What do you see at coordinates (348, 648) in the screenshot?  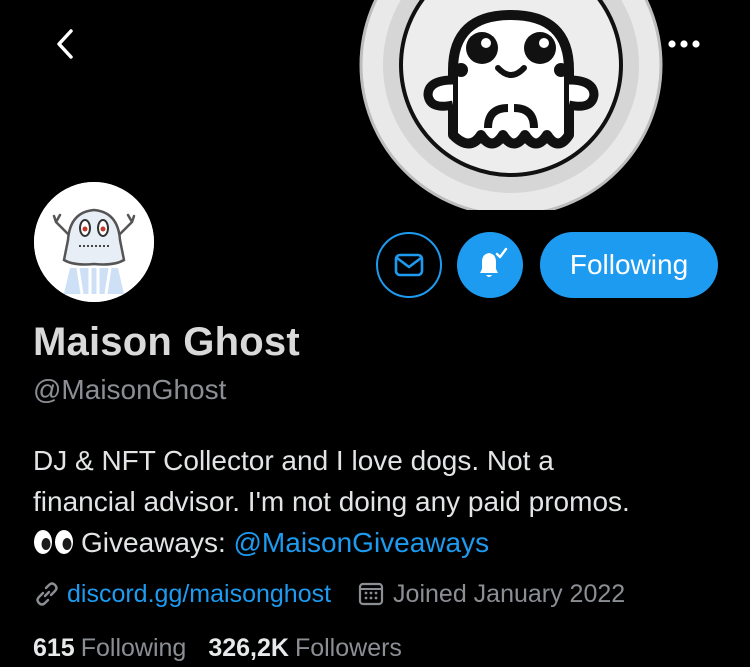 I see `followers-label: Followers` at bounding box center [348, 648].